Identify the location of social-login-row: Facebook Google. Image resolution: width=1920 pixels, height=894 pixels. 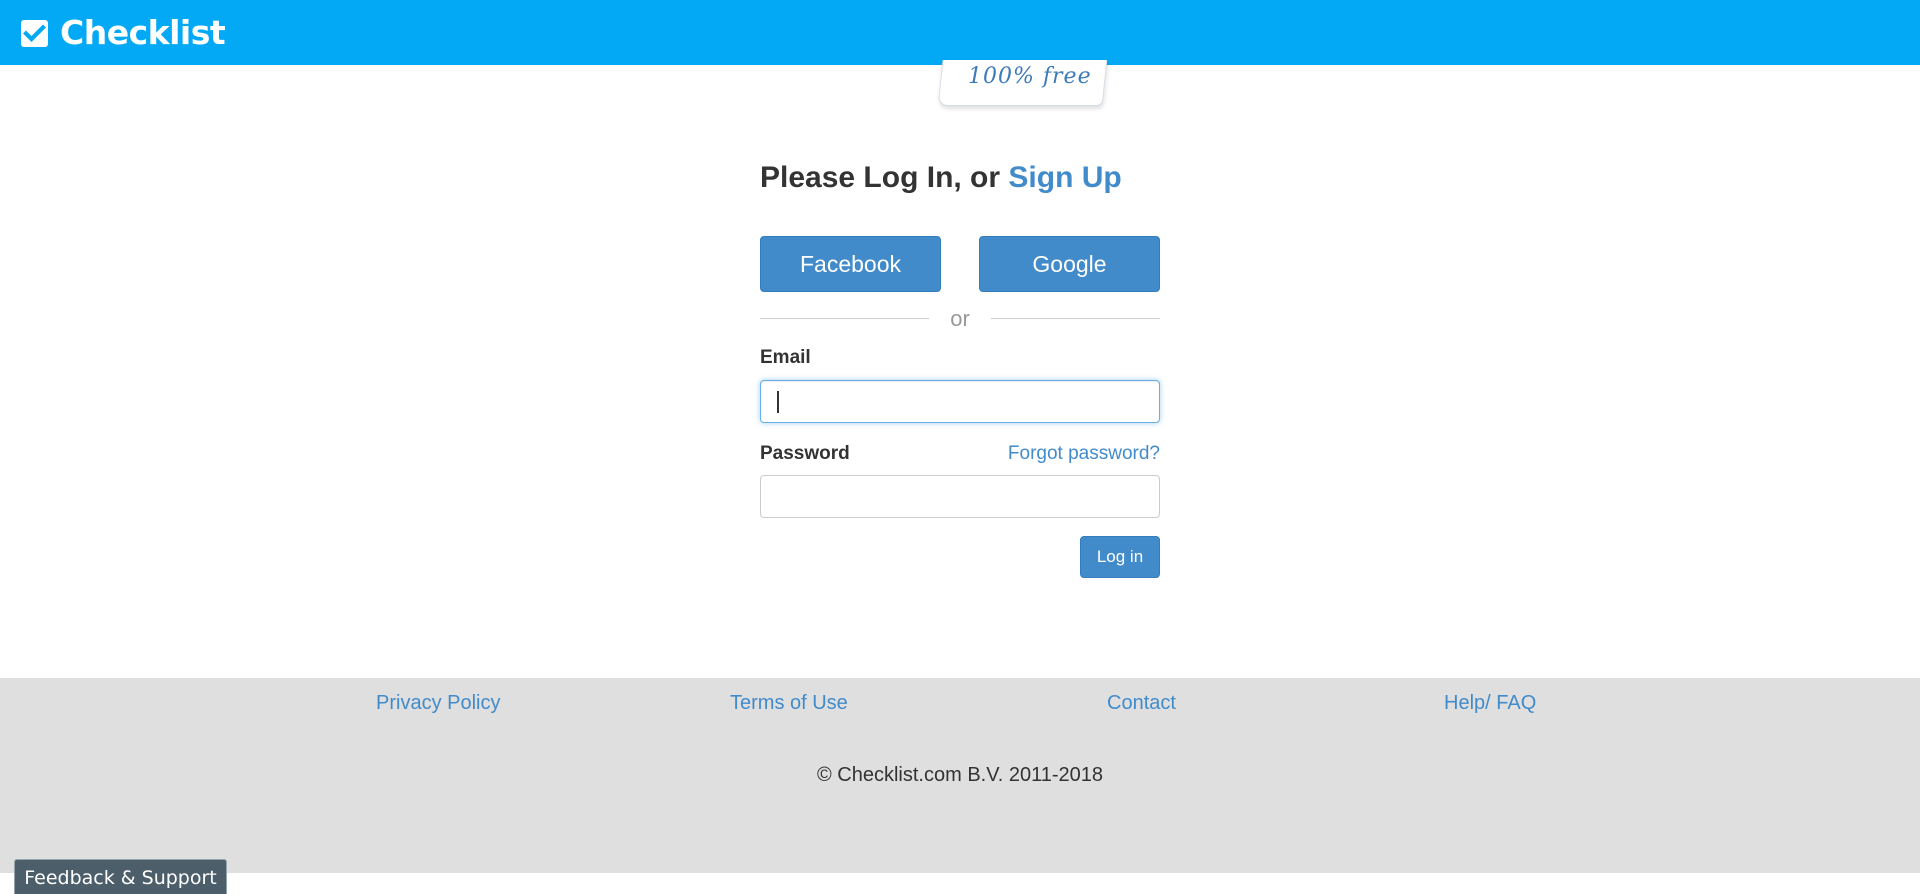
(960, 264).